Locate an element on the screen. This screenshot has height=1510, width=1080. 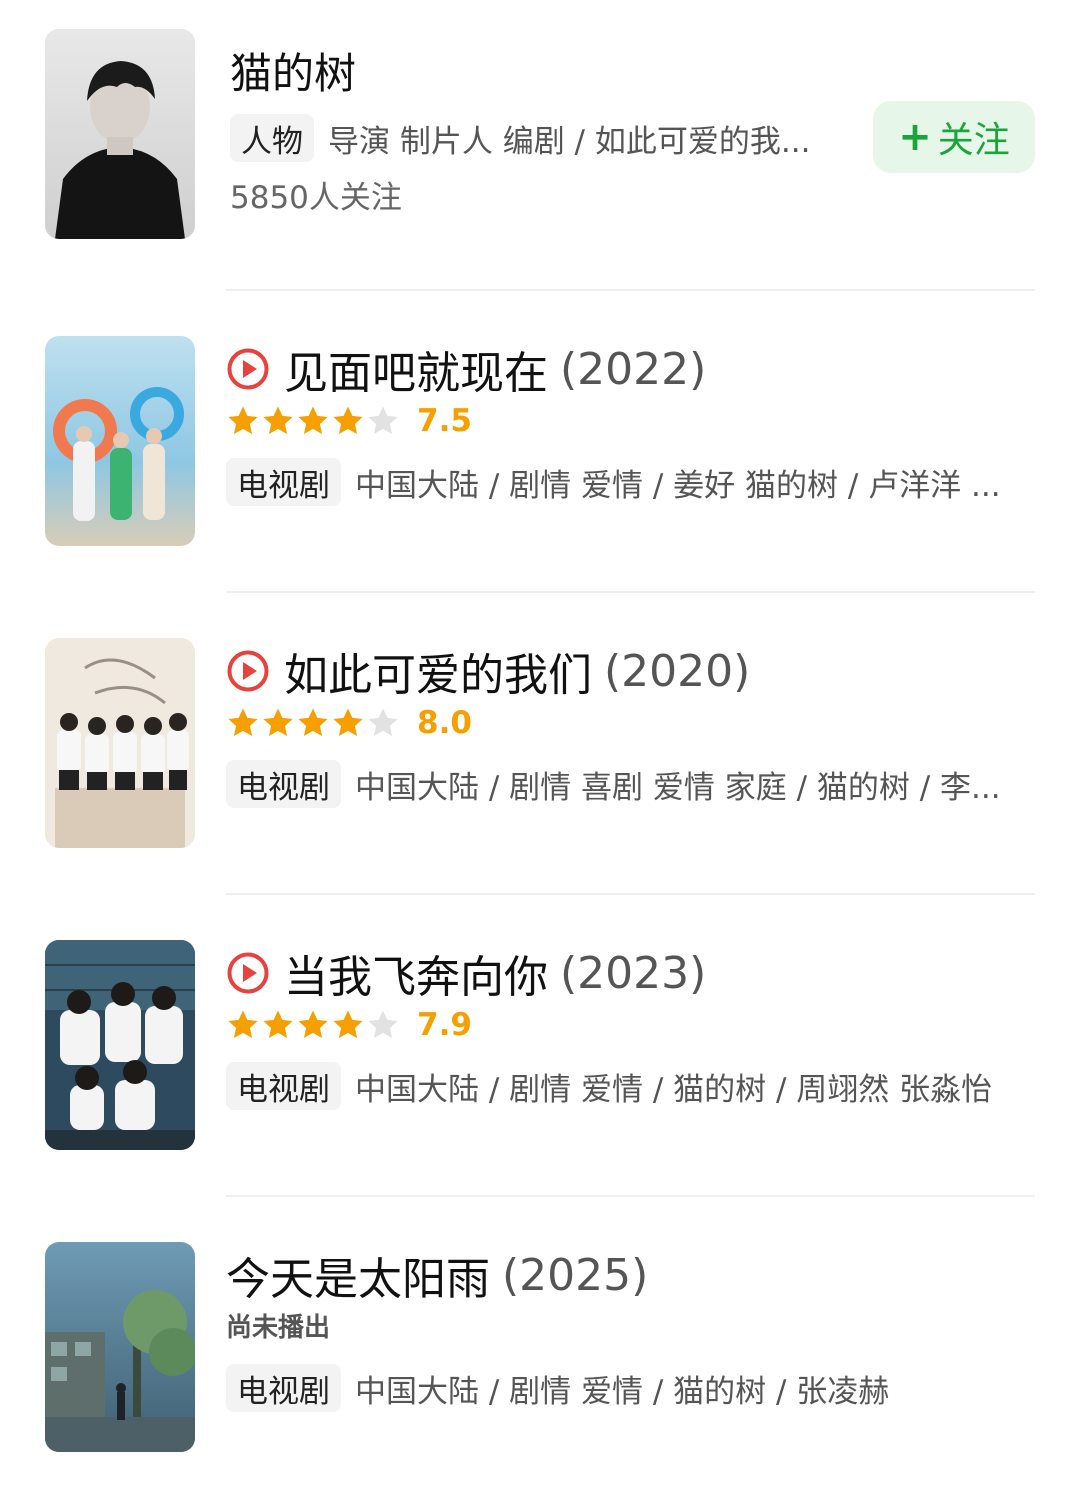
work-year: (2022) is located at coordinates (633, 369).